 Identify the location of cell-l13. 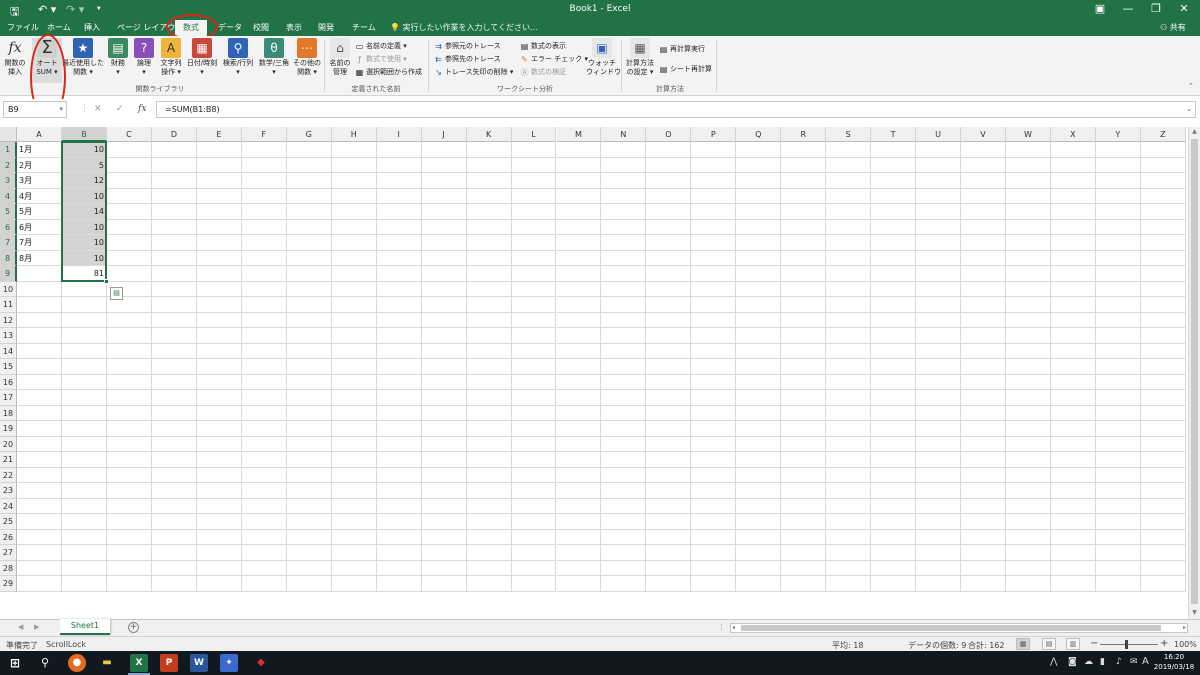
(534, 336).